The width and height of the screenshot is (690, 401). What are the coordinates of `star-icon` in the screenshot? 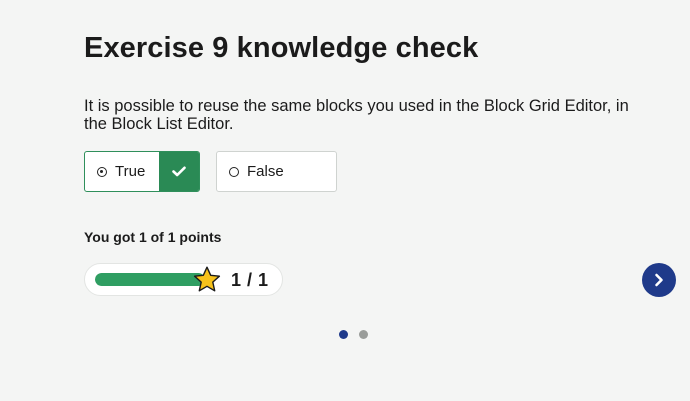 It's located at (207, 279).